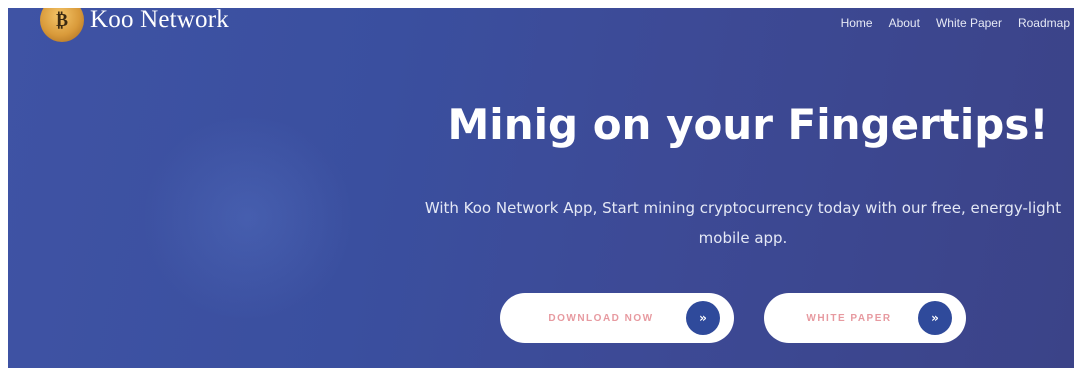  Describe the element at coordinates (248, 218) in the screenshot. I see `background-glow` at that location.